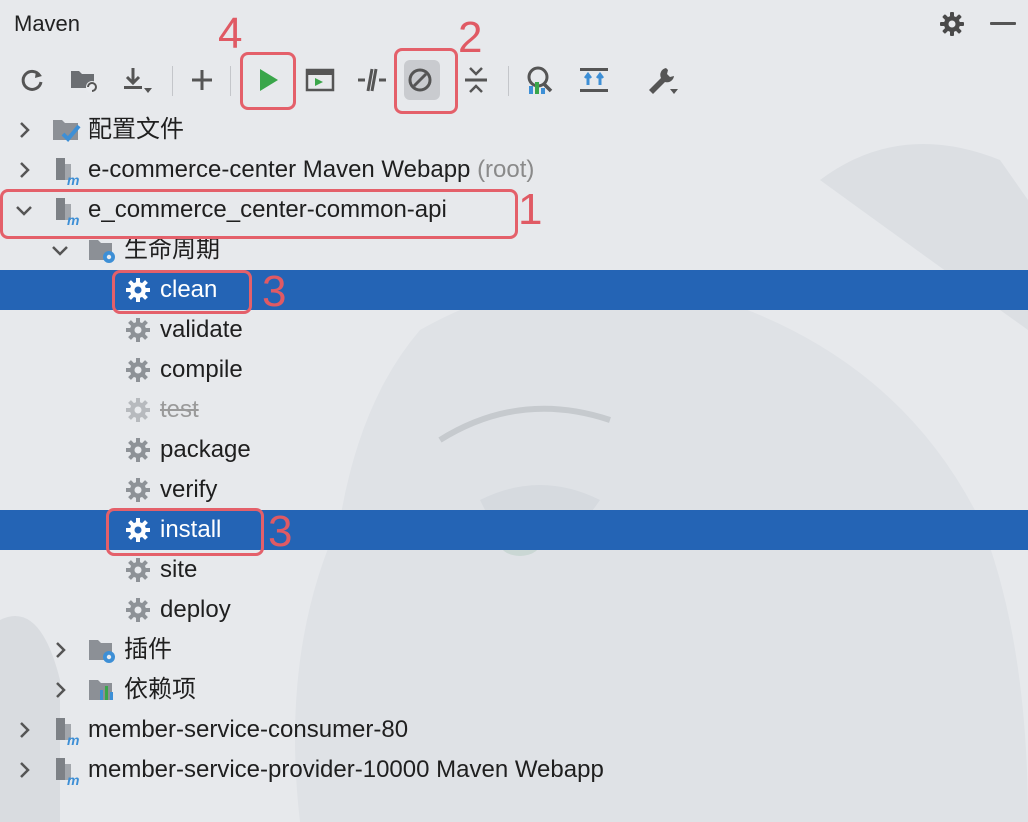 This screenshot has height=822, width=1028. Describe the element at coordinates (514, 330) in the screenshot. I see `tree-row-goal-validate: validate` at that location.